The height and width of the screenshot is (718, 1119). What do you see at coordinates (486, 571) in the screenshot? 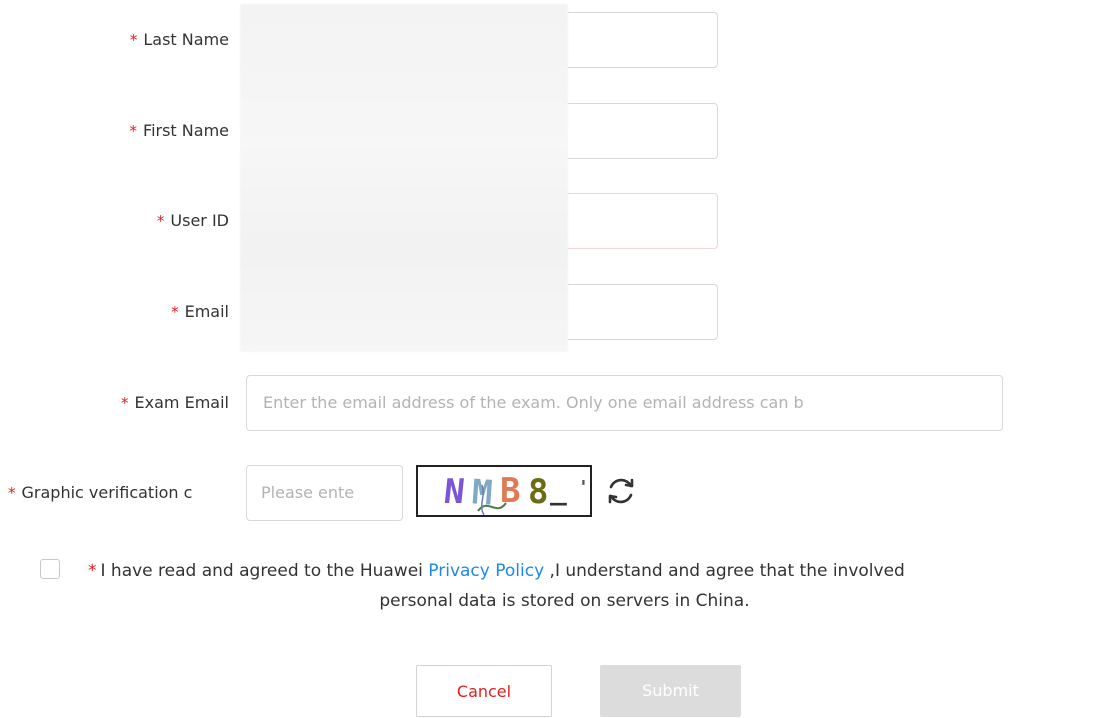
I see `privacy-policy-link: Privacy Policy` at bounding box center [486, 571].